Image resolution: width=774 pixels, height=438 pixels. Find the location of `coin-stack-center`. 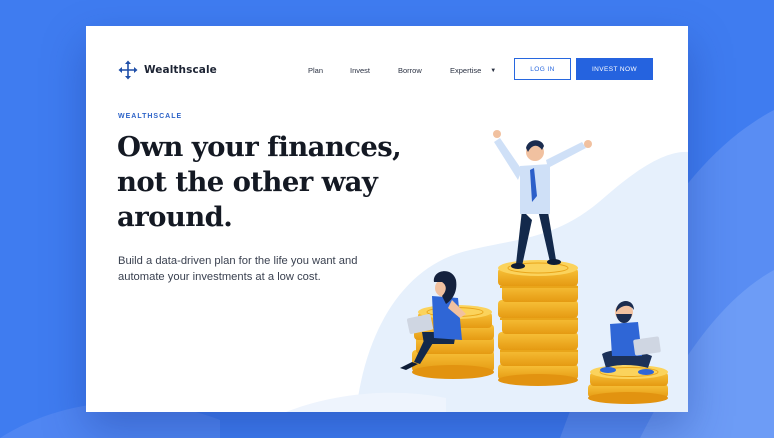

coin-stack-center is located at coordinates (538, 323).